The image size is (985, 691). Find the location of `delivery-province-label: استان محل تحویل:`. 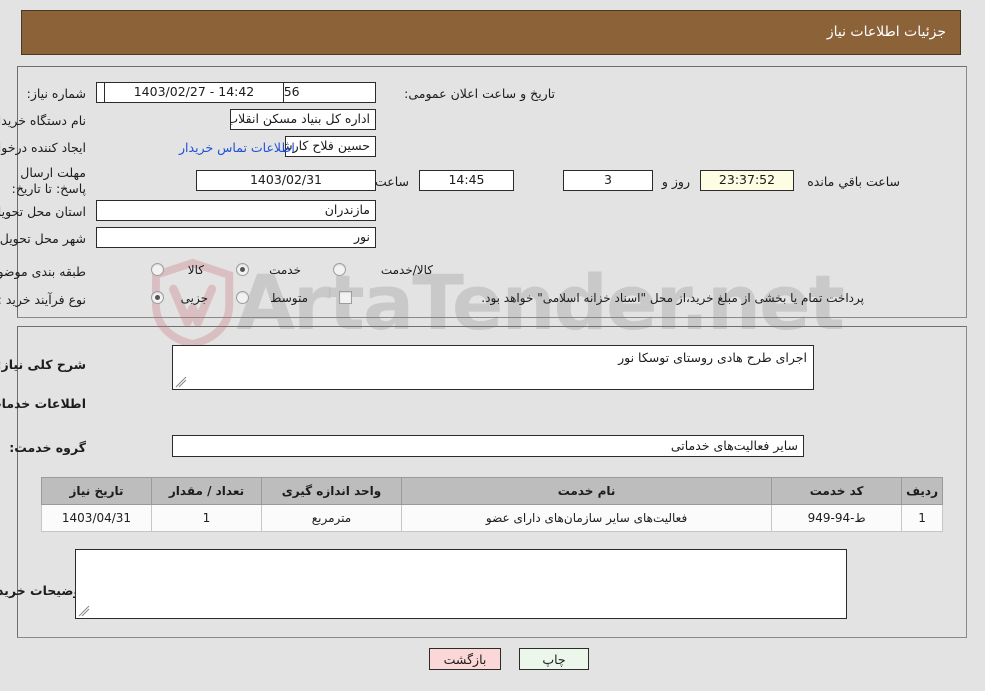

delivery-province-label: استان محل تحویل: is located at coordinates (43, 211).